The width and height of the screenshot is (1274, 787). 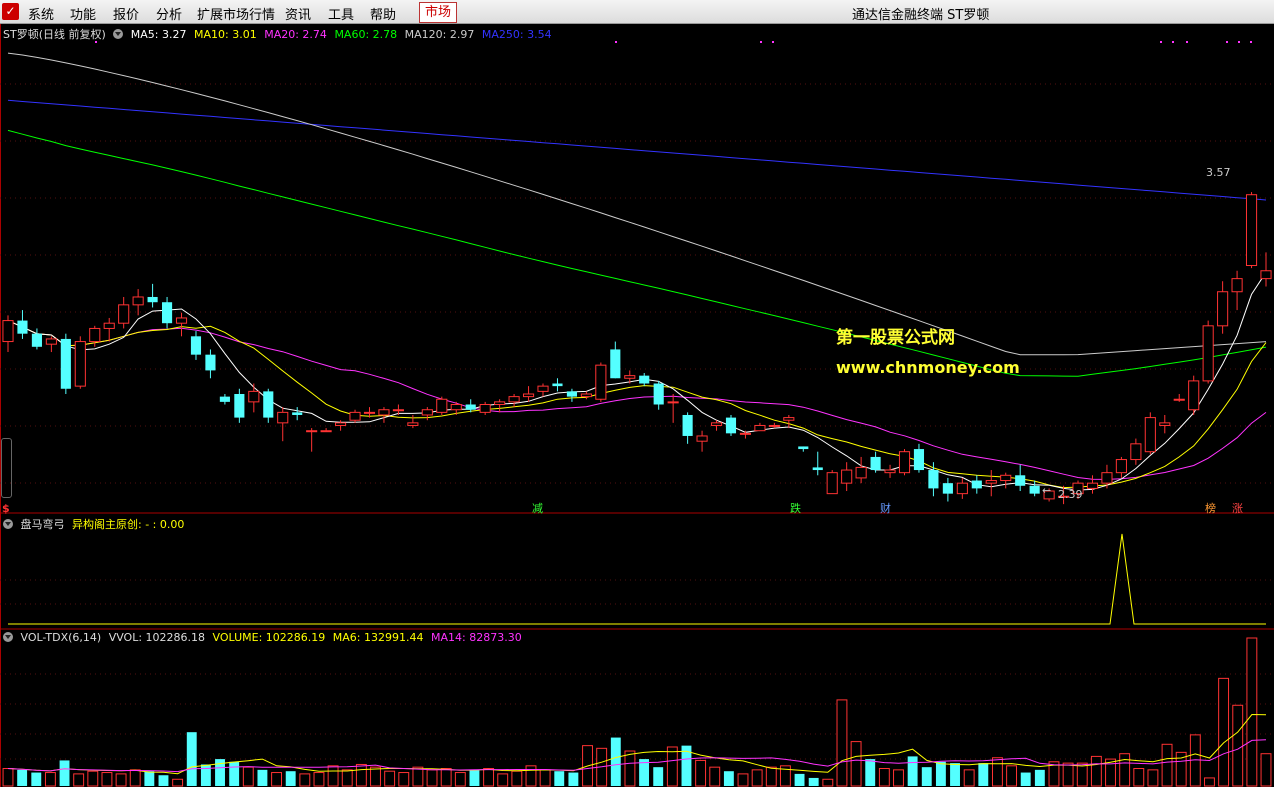 What do you see at coordinates (795, 508) in the screenshot?
I see `event-marker-fall: 跌` at bounding box center [795, 508].